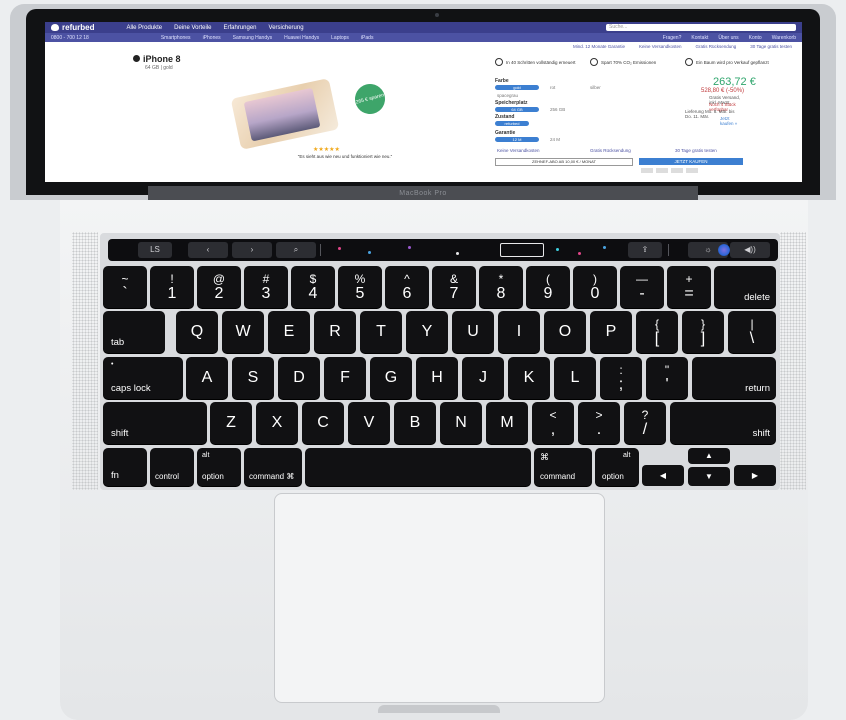 This screenshot has width=846, height=720. What do you see at coordinates (407, 287) in the screenshot?
I see `key-6: ^ 6` at bounding box center [407, 287].